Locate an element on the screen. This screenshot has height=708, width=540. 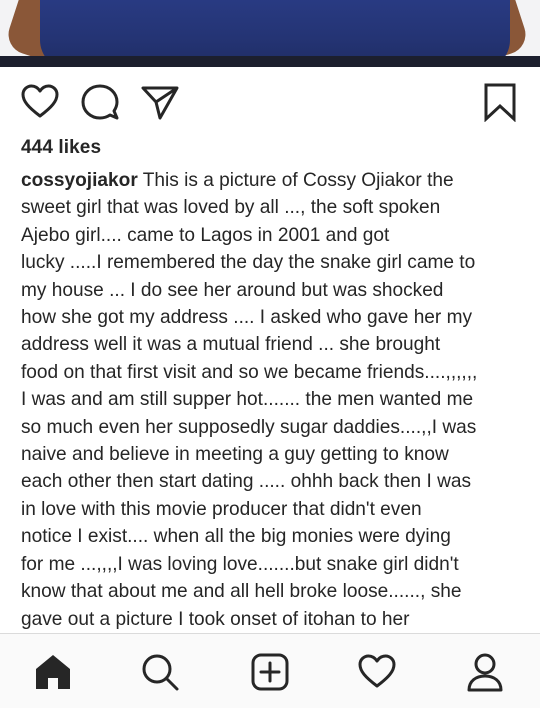
bottom-navigation-bar is located at coordinates (270, 670).